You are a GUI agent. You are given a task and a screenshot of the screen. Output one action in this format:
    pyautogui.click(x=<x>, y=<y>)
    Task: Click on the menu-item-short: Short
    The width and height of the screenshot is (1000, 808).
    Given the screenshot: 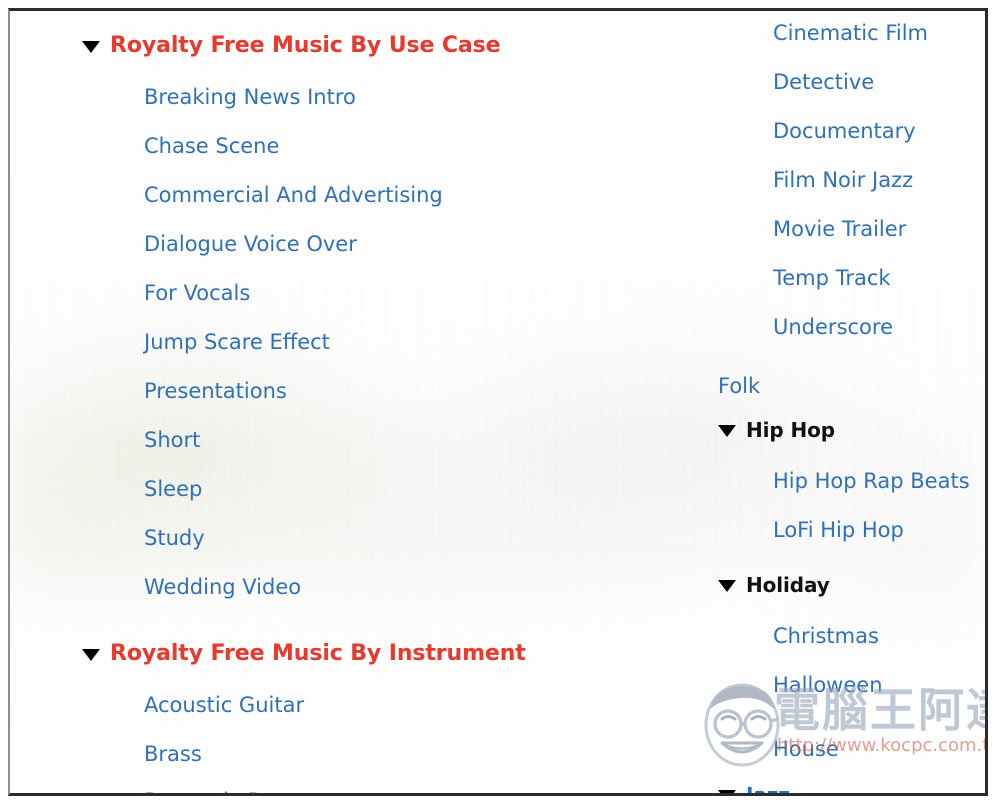 What is the action you would take?
    pyautogui.click(x=172, y=440)
    